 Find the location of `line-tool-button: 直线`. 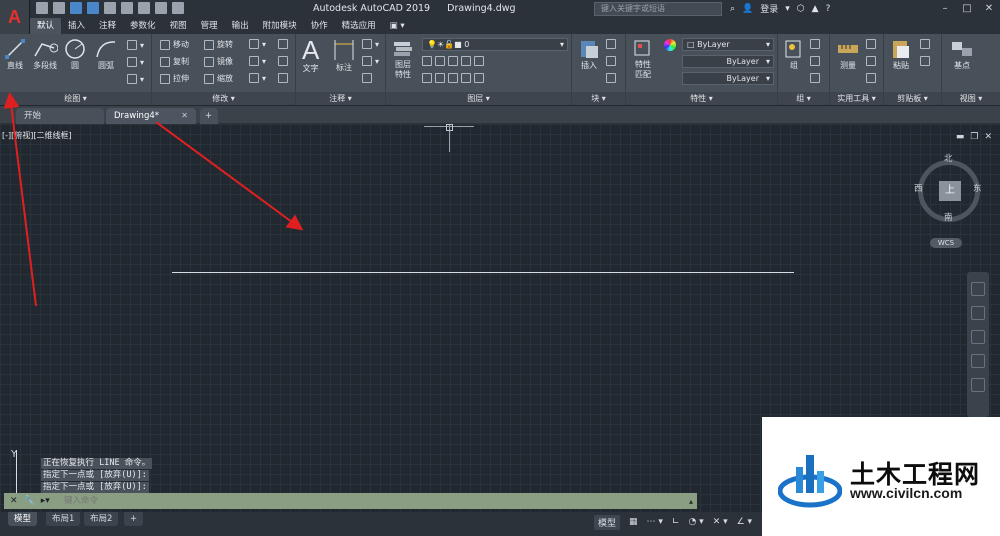

line-tool-button: 直线 is located at coordinates (15, 54).